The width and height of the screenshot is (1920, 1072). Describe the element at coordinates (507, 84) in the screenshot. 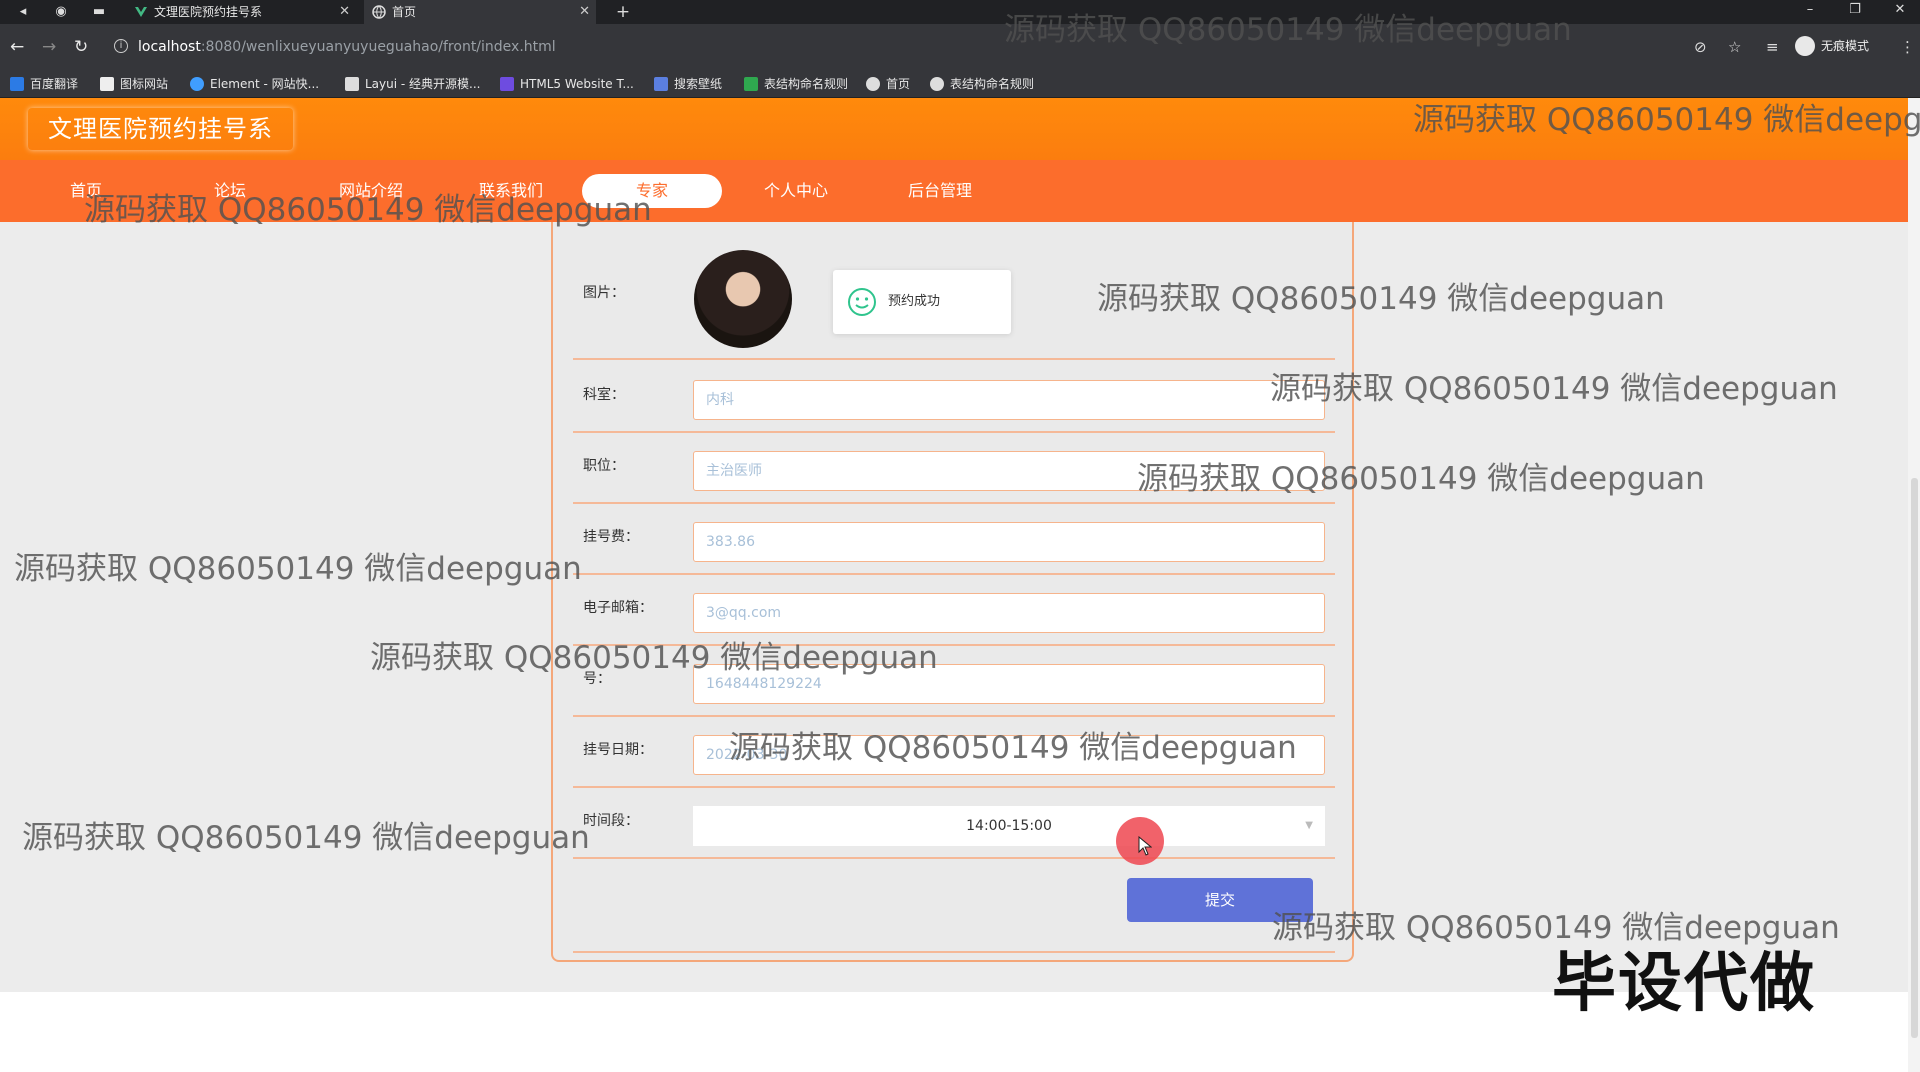

I see `html5-icon` at that location.